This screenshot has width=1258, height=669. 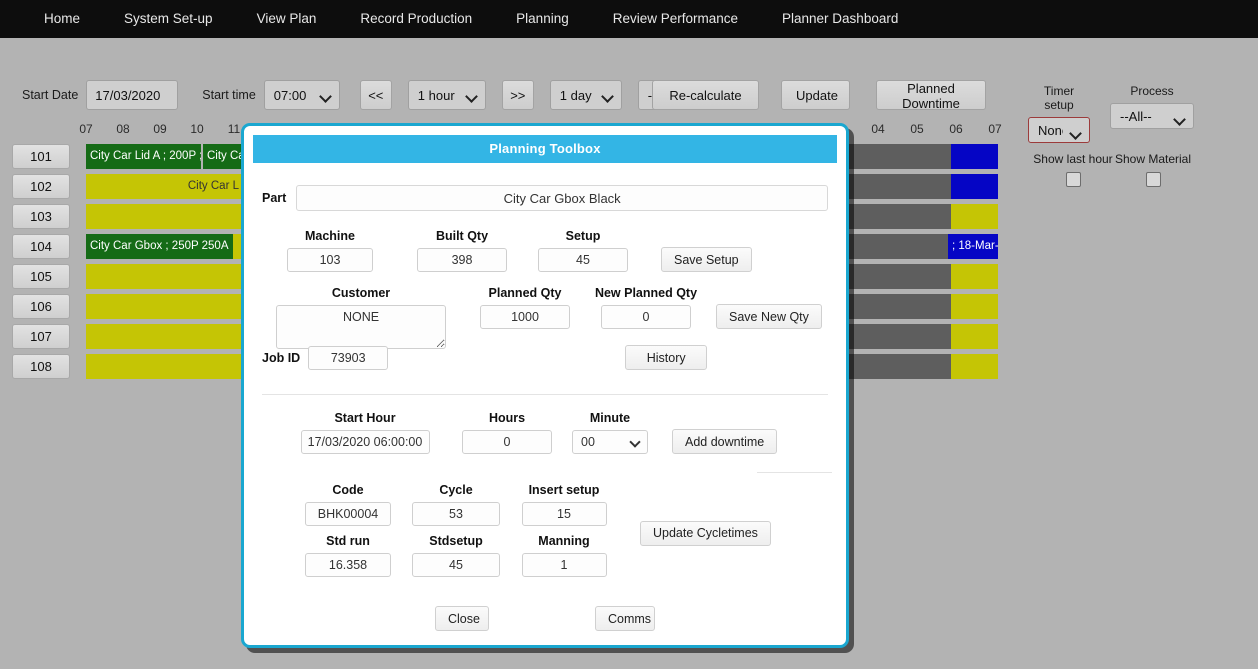 I want to click on gantt-hour-header-right: 04 05 06 07, so click(x=936, y=130).